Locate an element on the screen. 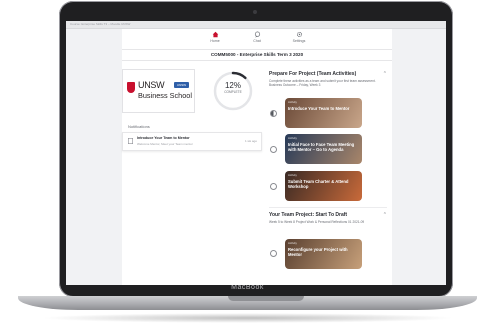  logo-tag: UNSW is located at coordinates (181, 85).